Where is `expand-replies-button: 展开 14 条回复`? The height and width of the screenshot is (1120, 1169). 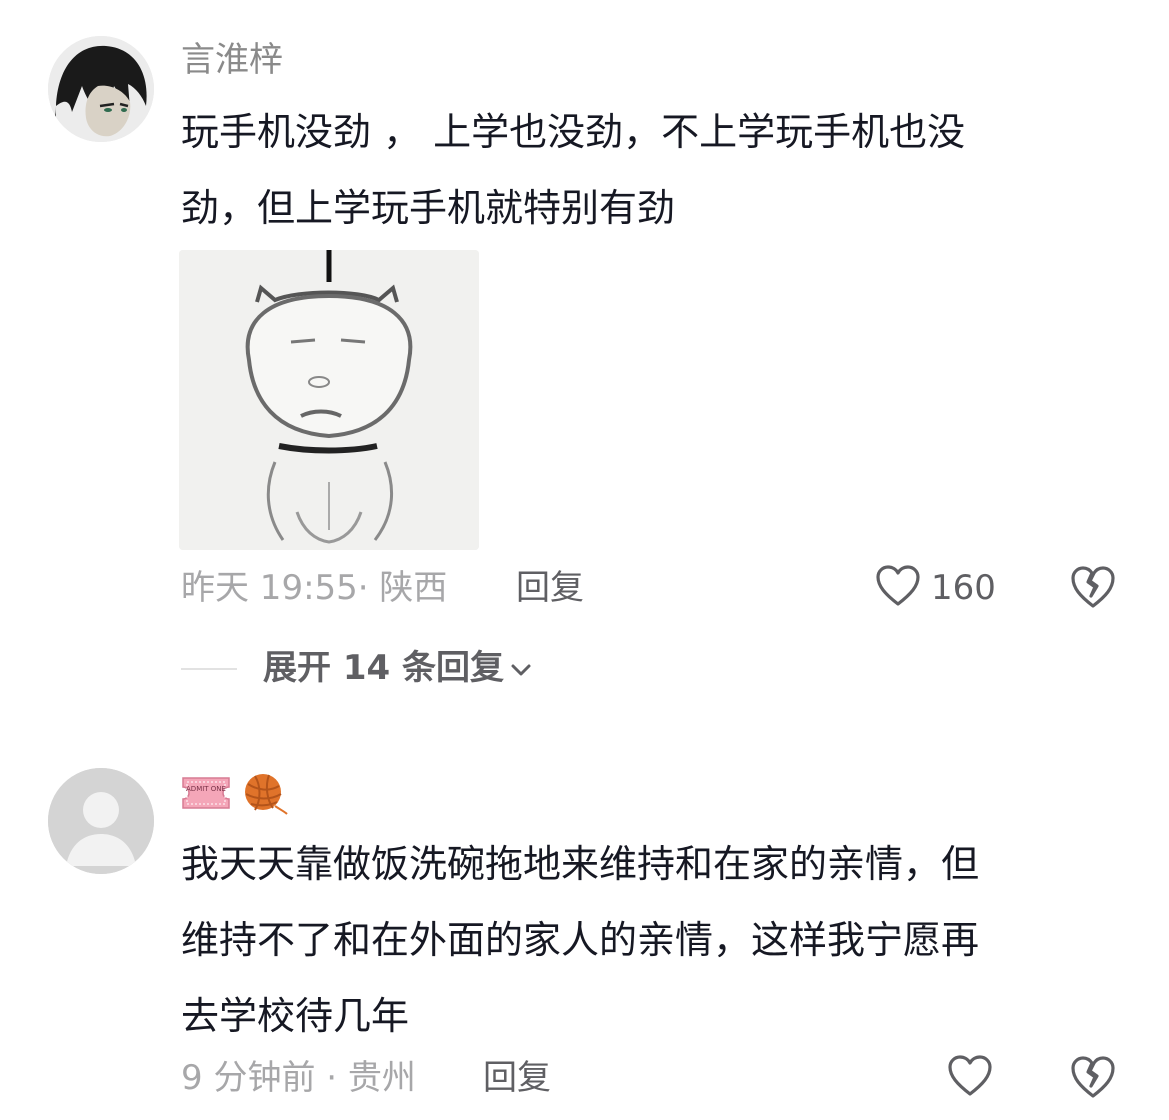 expand-replies-button: 展开 14 条回复 is located at coordinates (397, 668).